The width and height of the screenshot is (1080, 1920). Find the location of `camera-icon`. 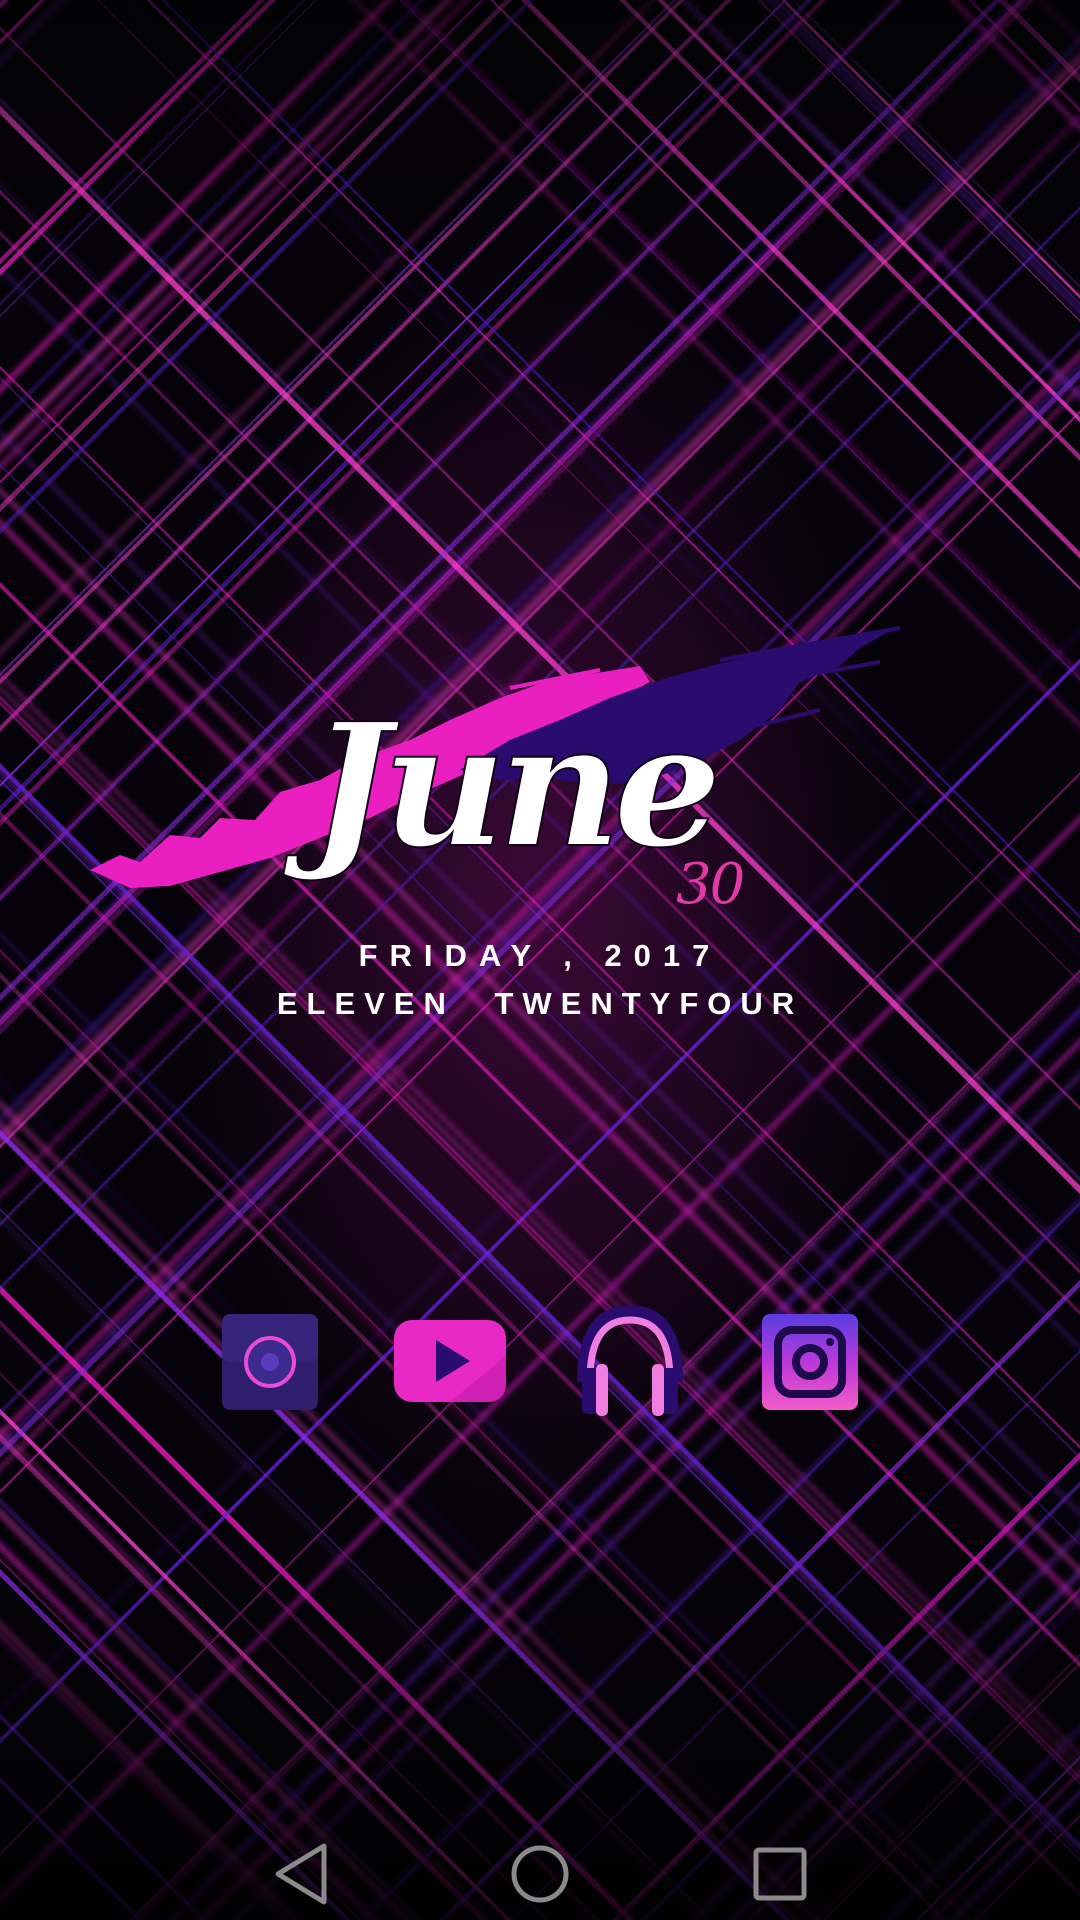

camera-icon is located at coordinates (270, 1362).